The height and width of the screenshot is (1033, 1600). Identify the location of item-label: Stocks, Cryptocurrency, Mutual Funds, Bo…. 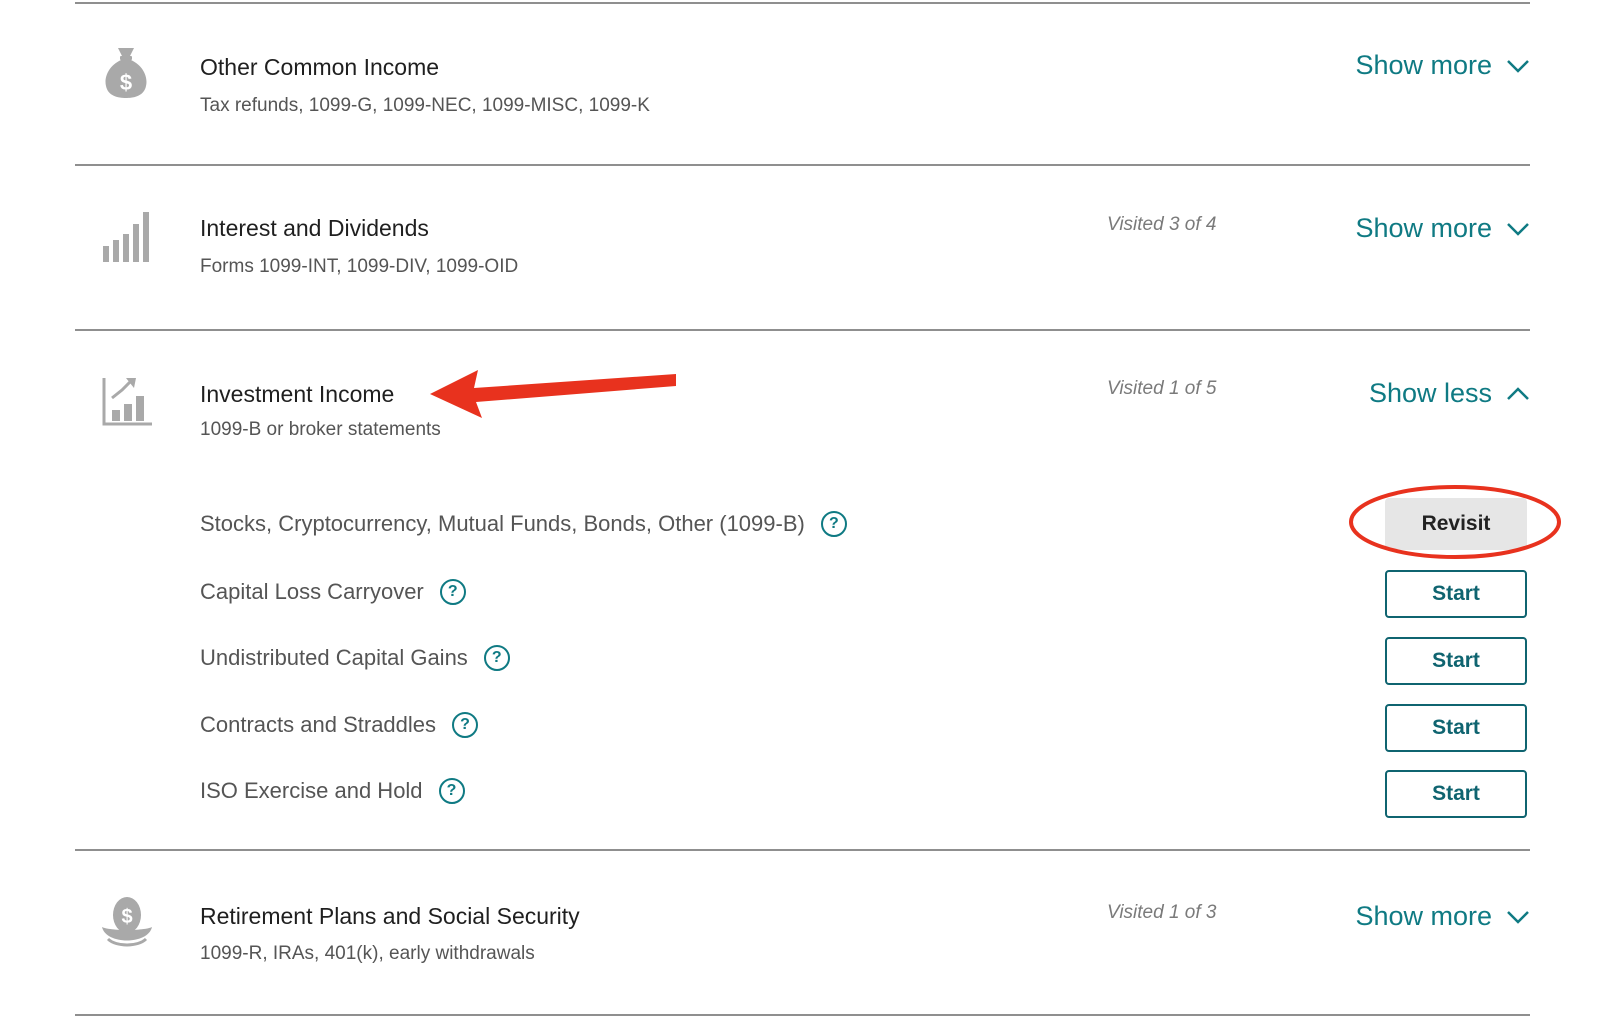
(502, 523).